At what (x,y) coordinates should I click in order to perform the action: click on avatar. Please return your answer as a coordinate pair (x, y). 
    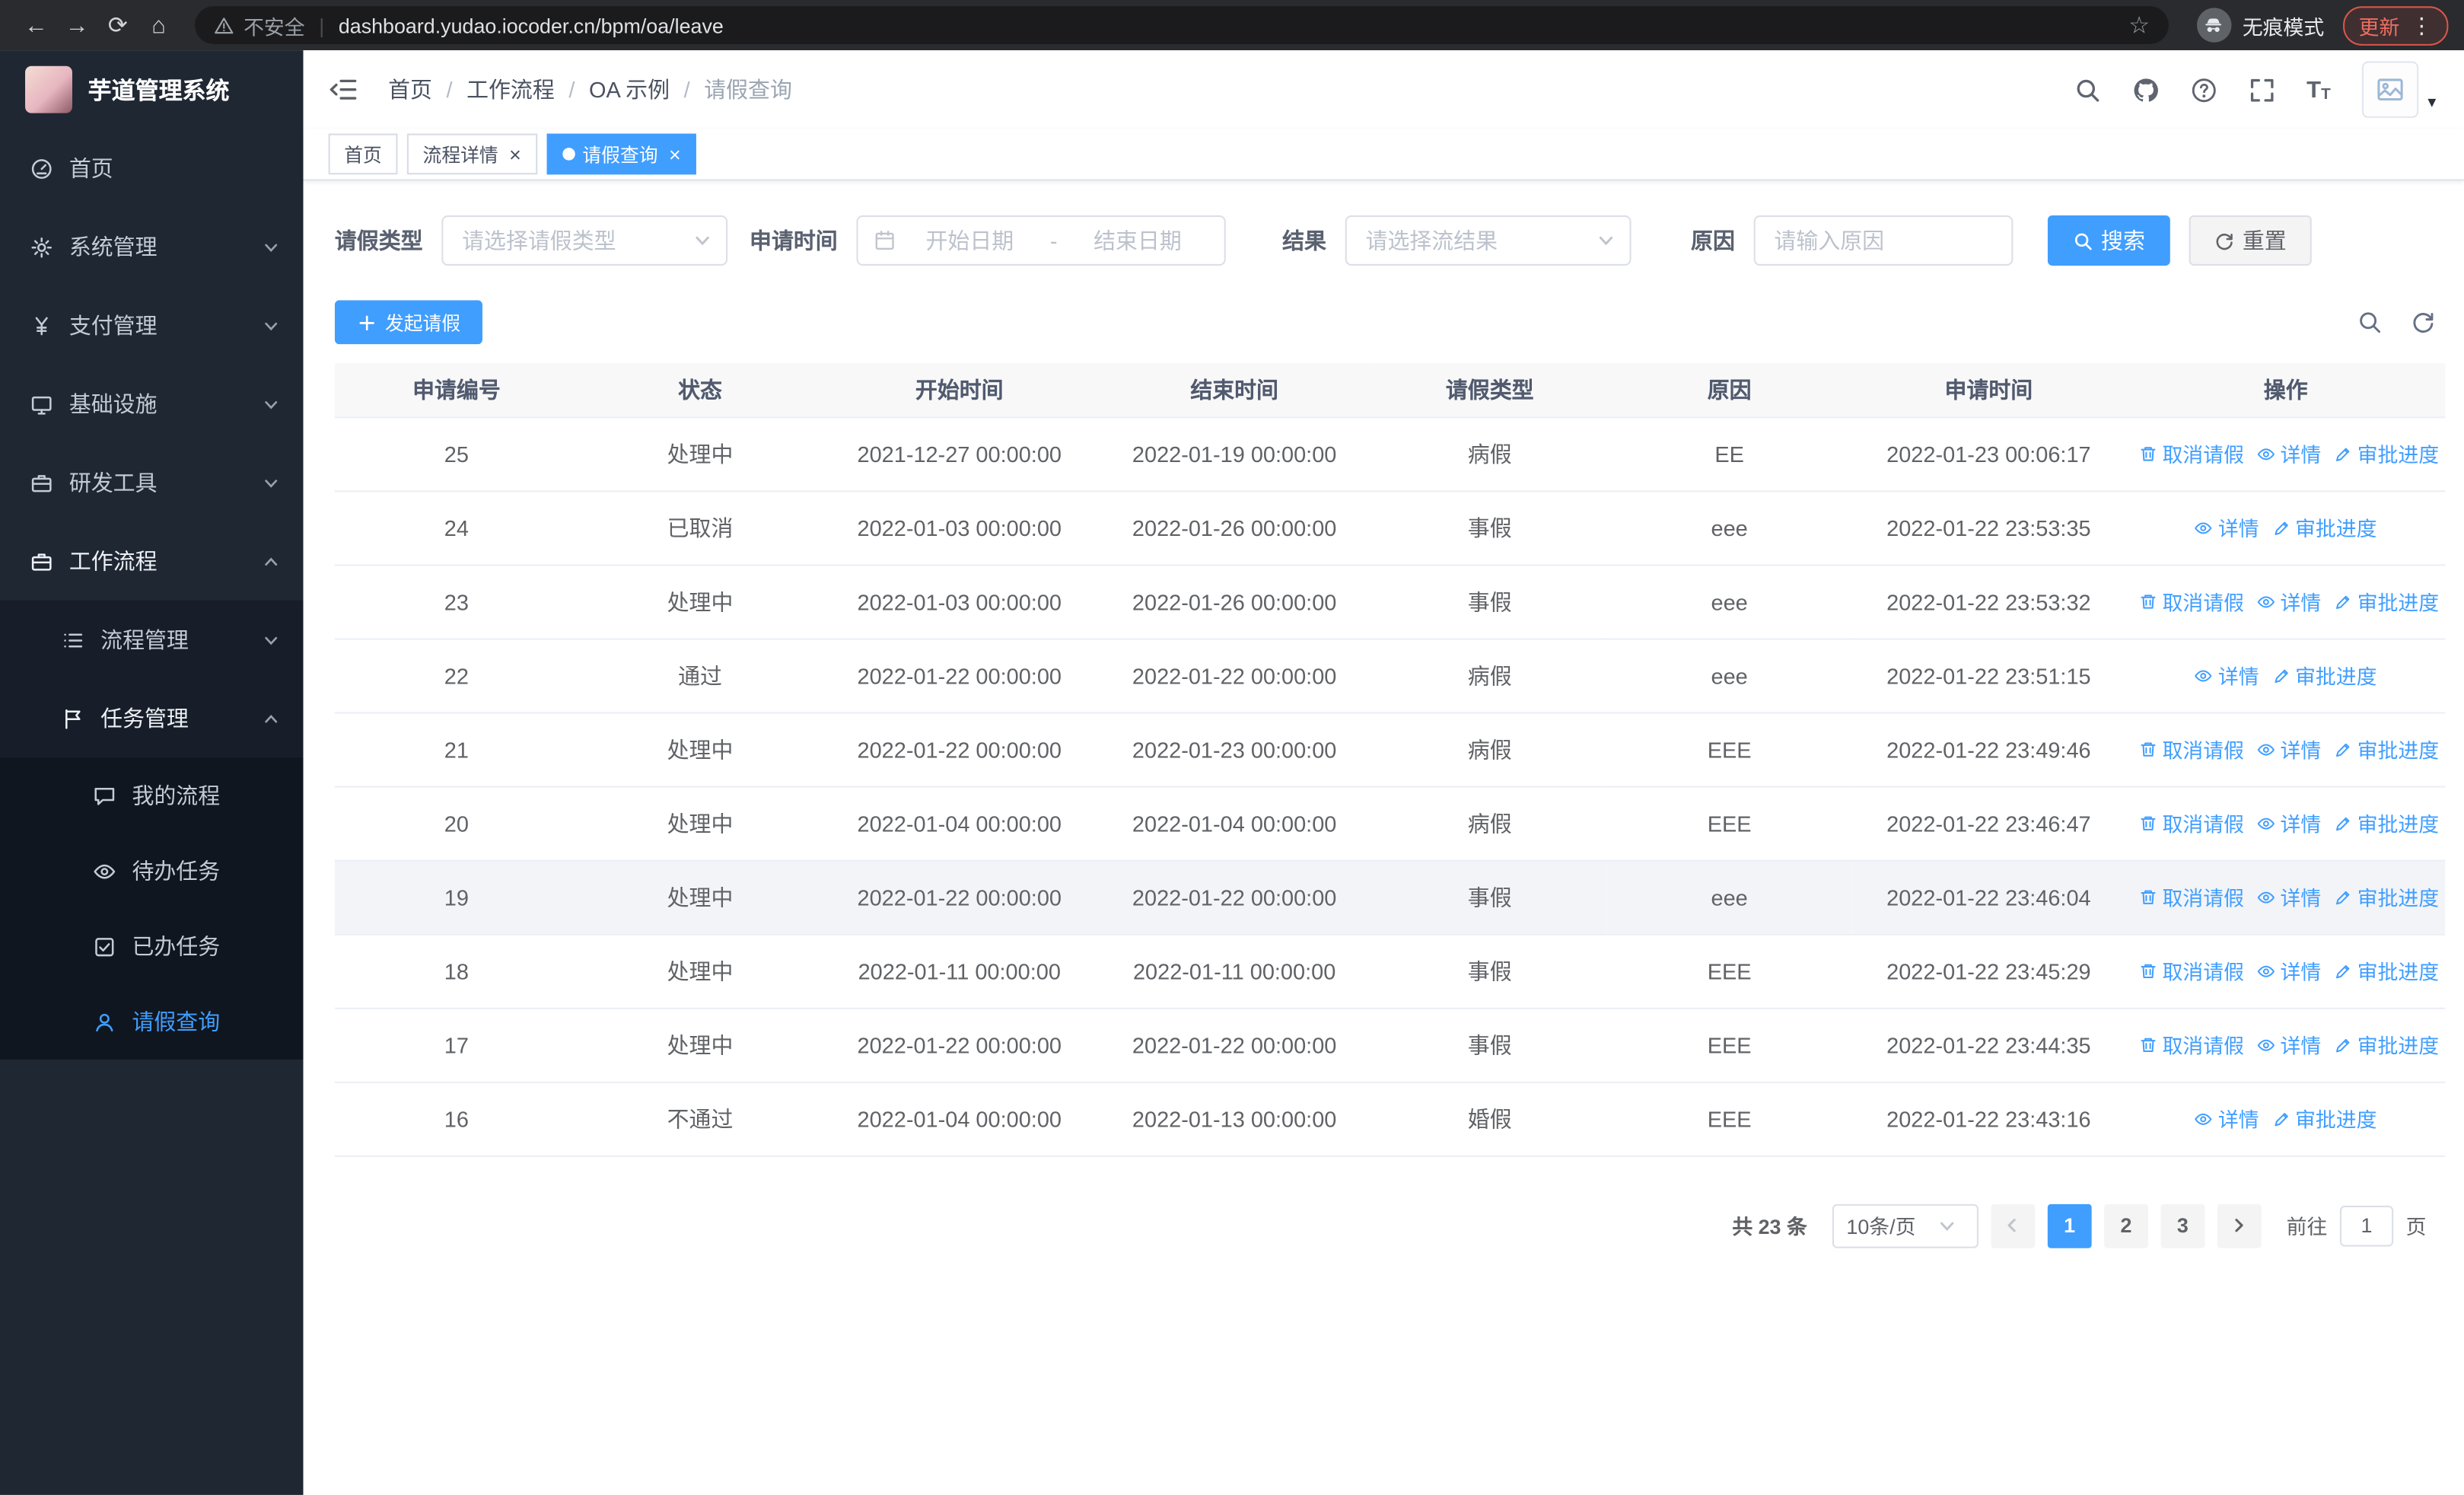
    Looking at the image, I should click on (2390, 90).